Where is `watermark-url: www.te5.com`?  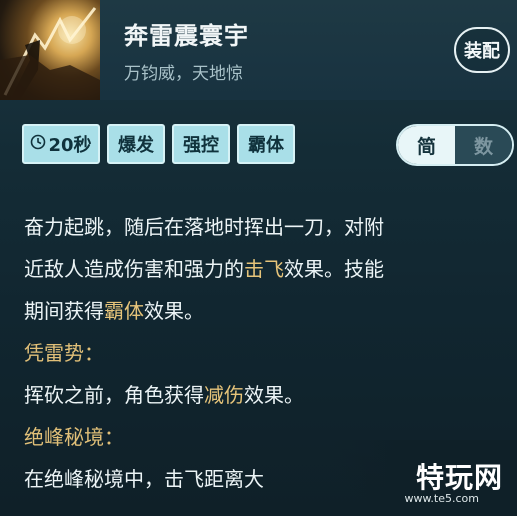 watermark-url: www.te5.com is located at coordinates (441, 498).